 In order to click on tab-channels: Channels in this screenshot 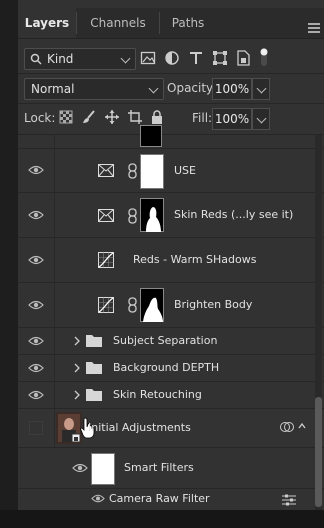, I will do `click(118, 23)`.